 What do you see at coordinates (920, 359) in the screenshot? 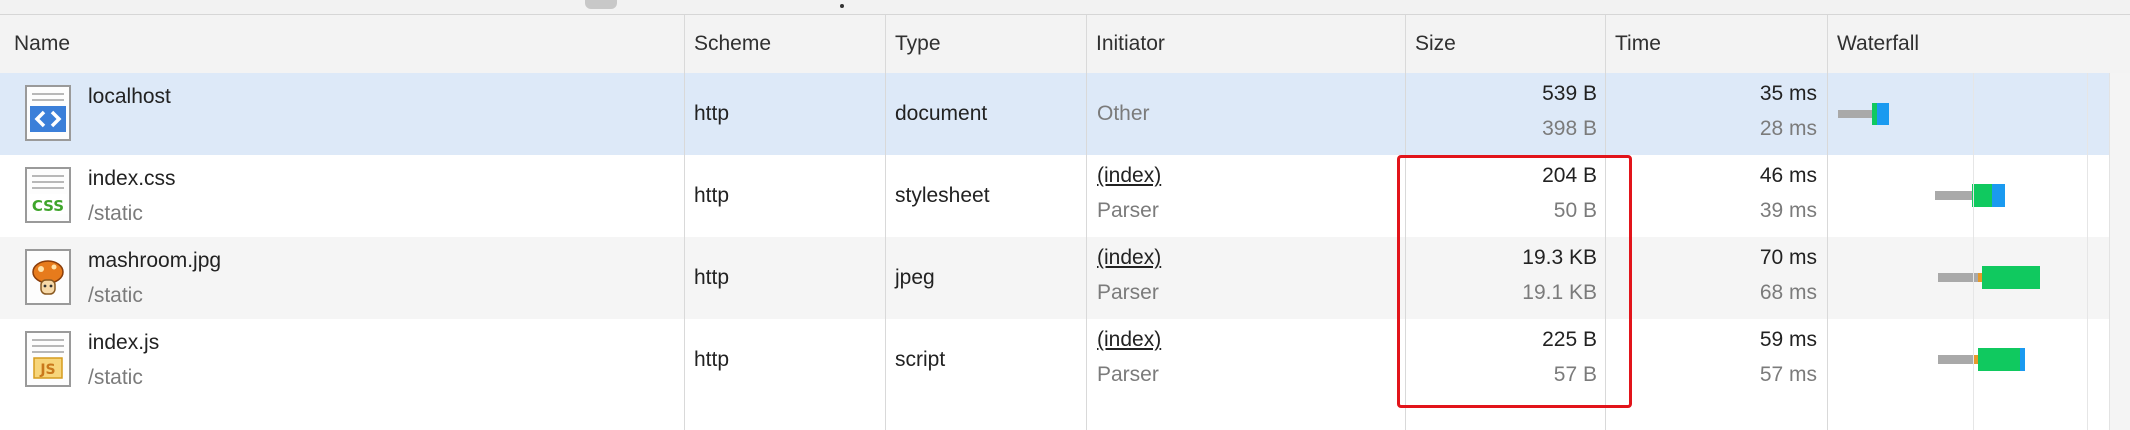
I see `request-type: script` at bounding box center [920, 359].